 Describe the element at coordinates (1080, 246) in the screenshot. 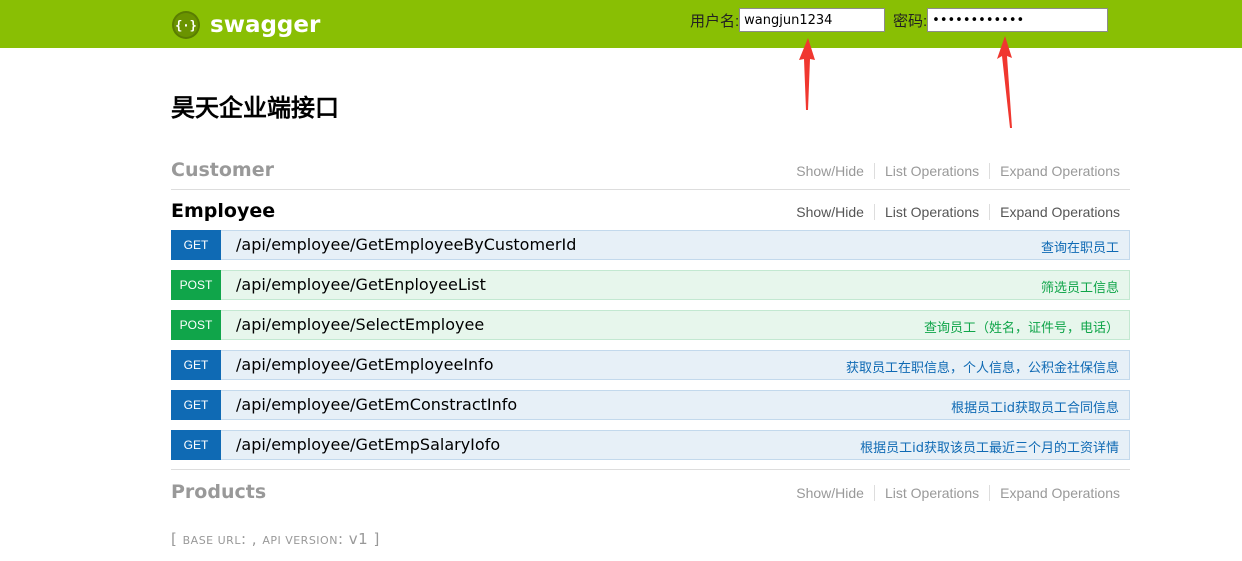

I see `operation-summary: 查询在职员工` at that location.